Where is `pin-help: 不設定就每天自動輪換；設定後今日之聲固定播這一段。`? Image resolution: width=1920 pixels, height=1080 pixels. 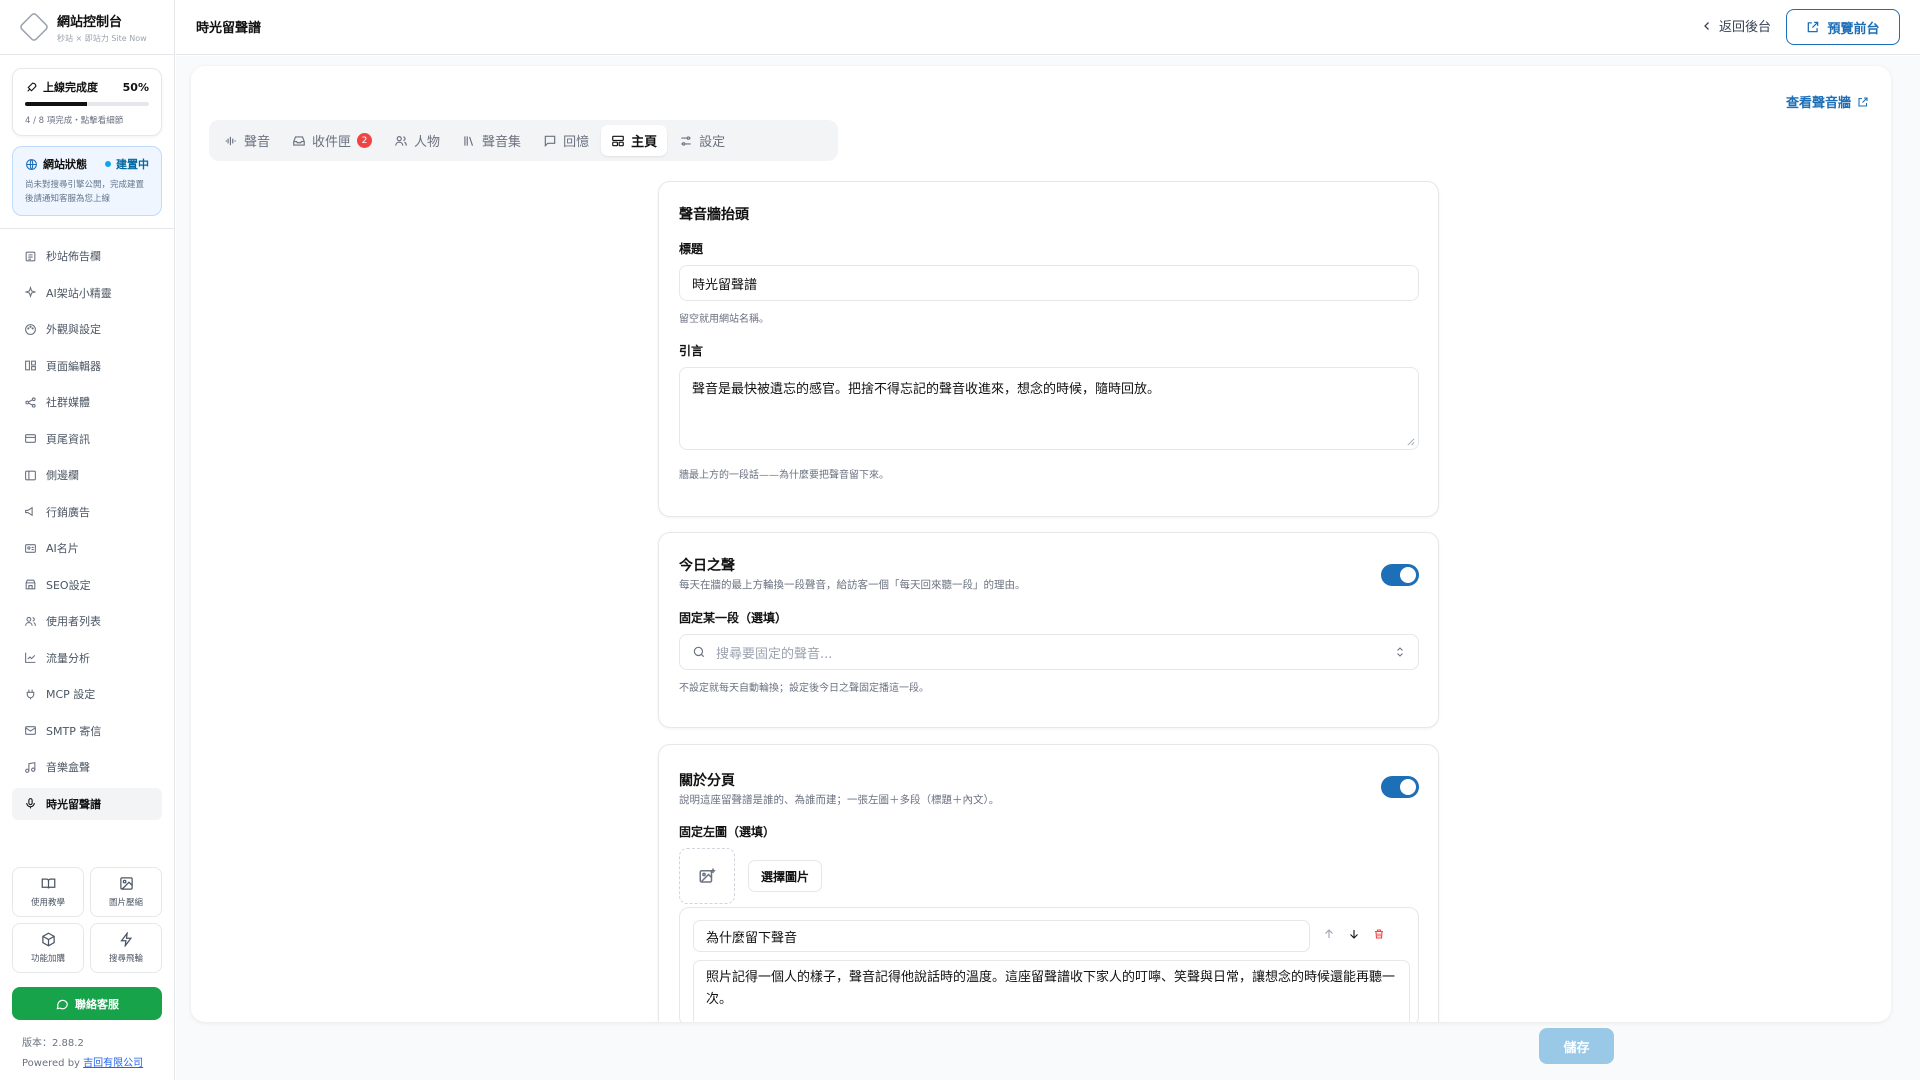
pin-help: 不設定就每天自動輪換；設定後今日之聲固定播這一段。 is located at coordinates (804, 688).